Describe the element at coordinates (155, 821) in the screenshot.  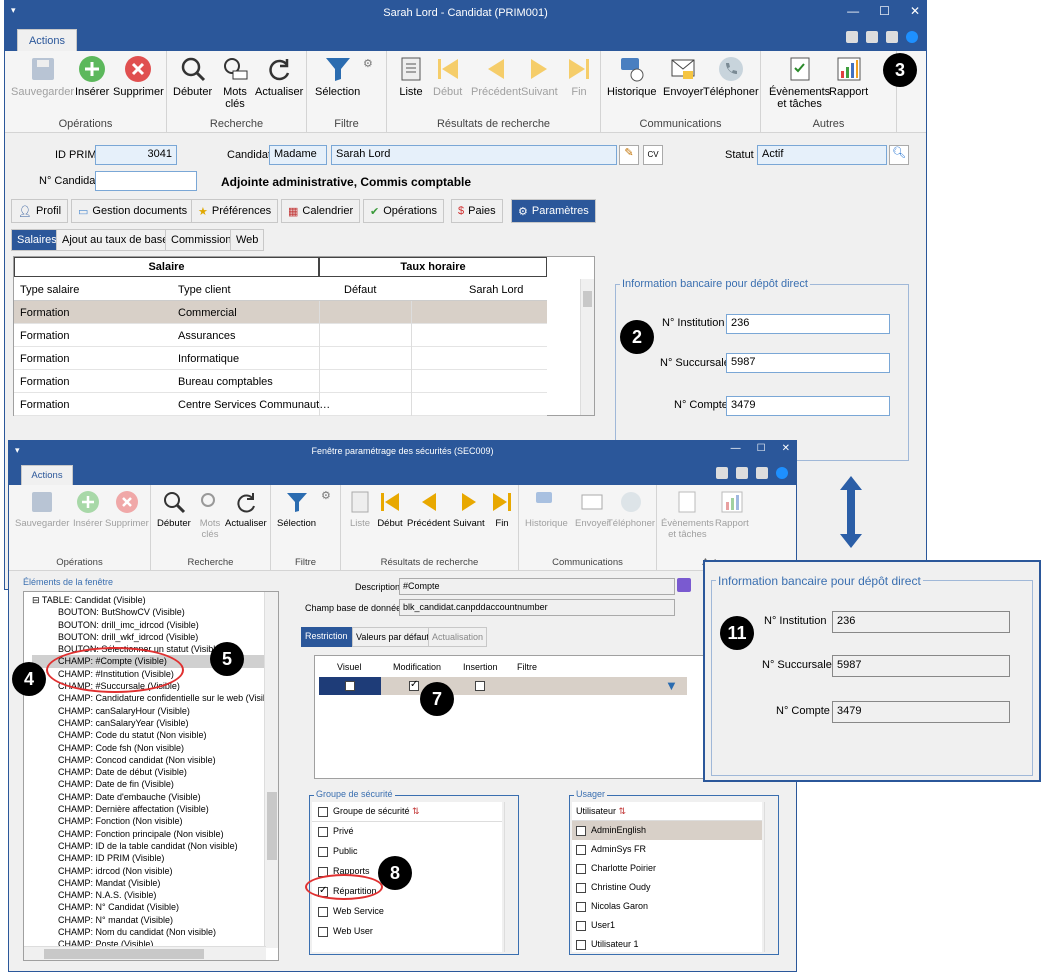
I see `tree-item: CHAMP: Fonction (Non visible)` at that location.